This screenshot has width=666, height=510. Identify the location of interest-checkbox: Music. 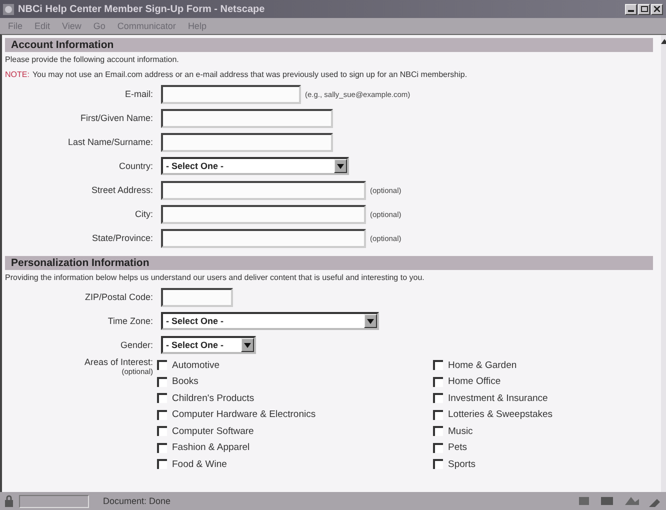
(543, 431).